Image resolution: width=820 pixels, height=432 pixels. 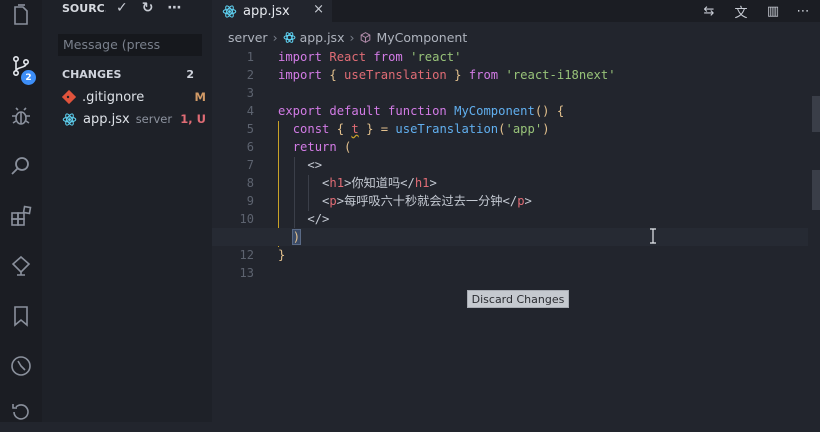 I want to click on line-number: 8, so click(x=250, y=183).